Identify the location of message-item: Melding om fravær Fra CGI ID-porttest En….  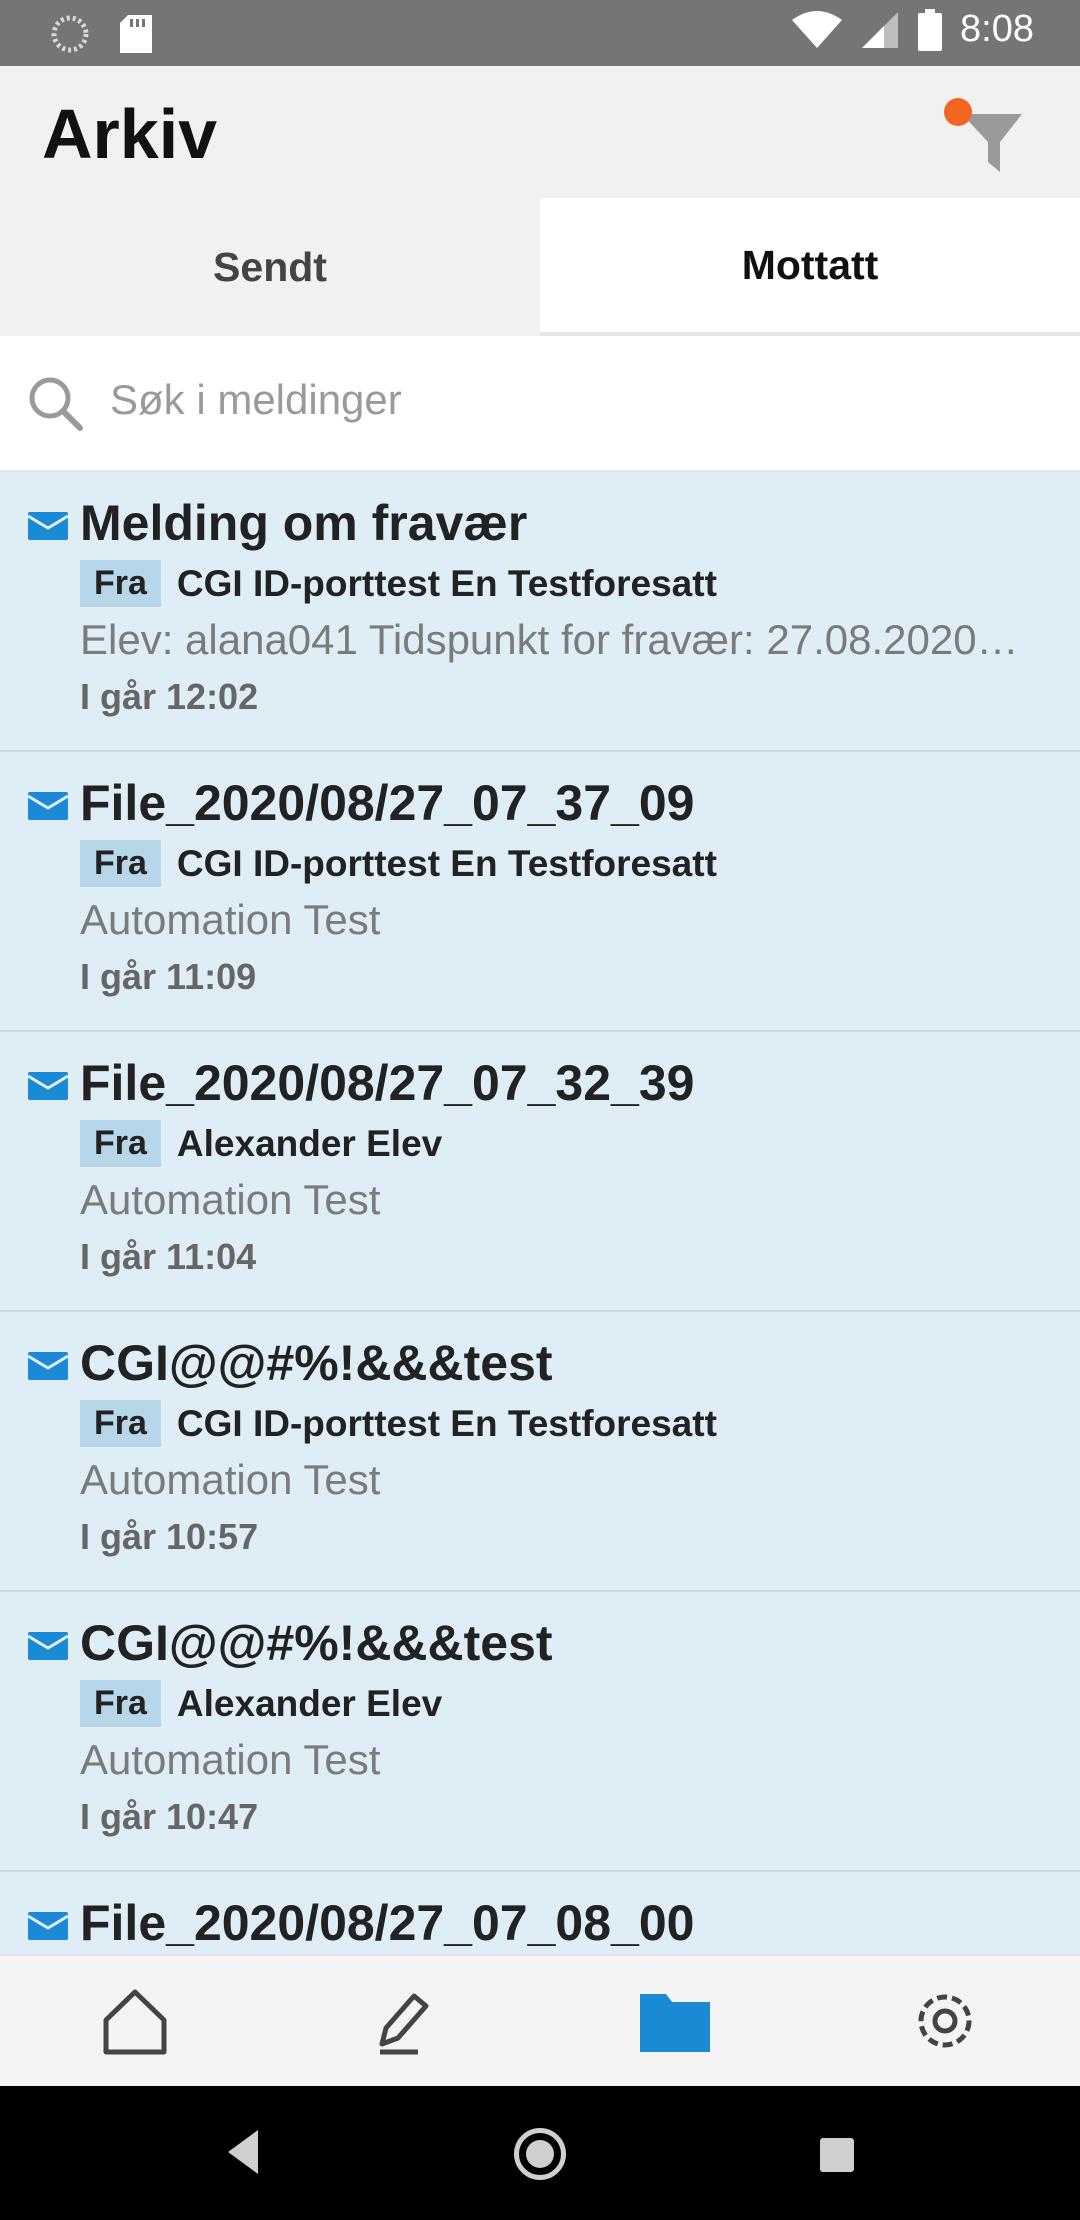
(540, 612).